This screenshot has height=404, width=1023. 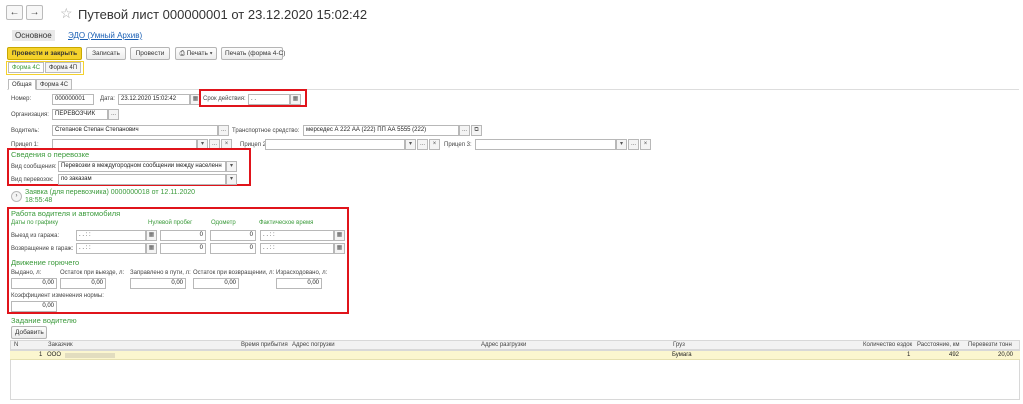 What do you see at coordinates (302, 273) in the screenshot?
I see `used-label: Израсходовано, л:` at bounding box center [302, 273].